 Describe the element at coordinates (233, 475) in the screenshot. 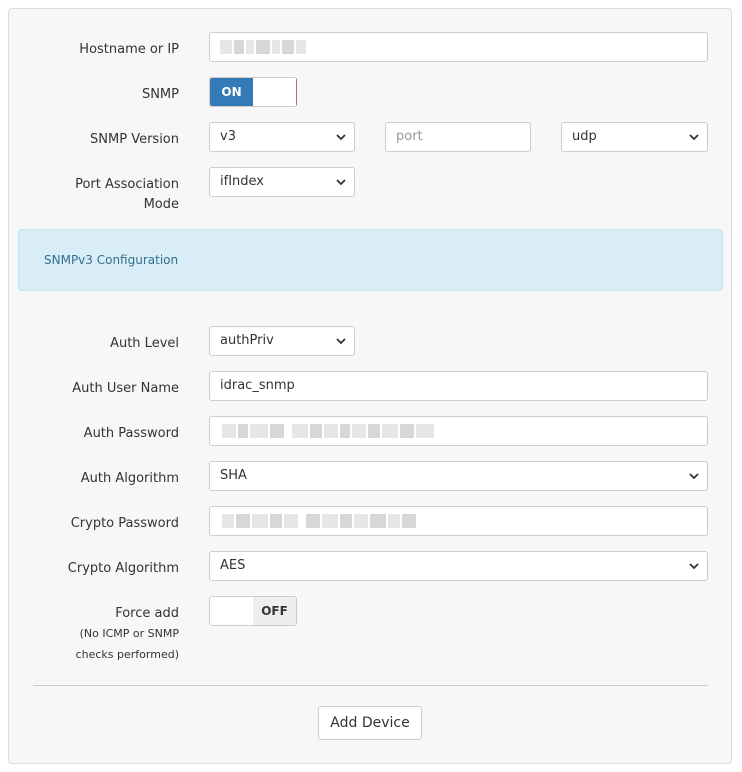

I see `auth-algorithm-value: SHA` at that location.